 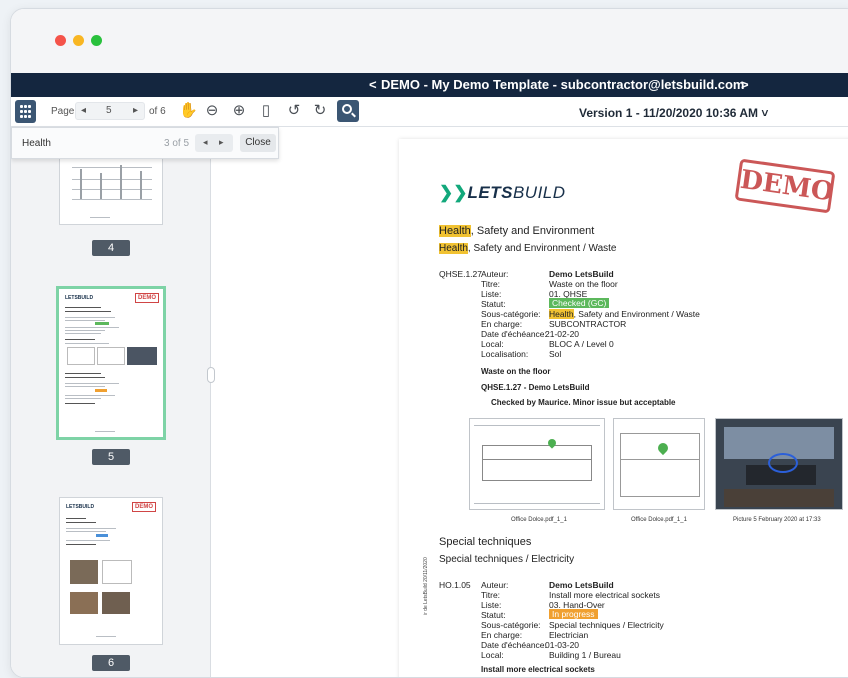 I want to click on field-value: Health, Safety and Environment / Waste, so click(x=624, y=314).